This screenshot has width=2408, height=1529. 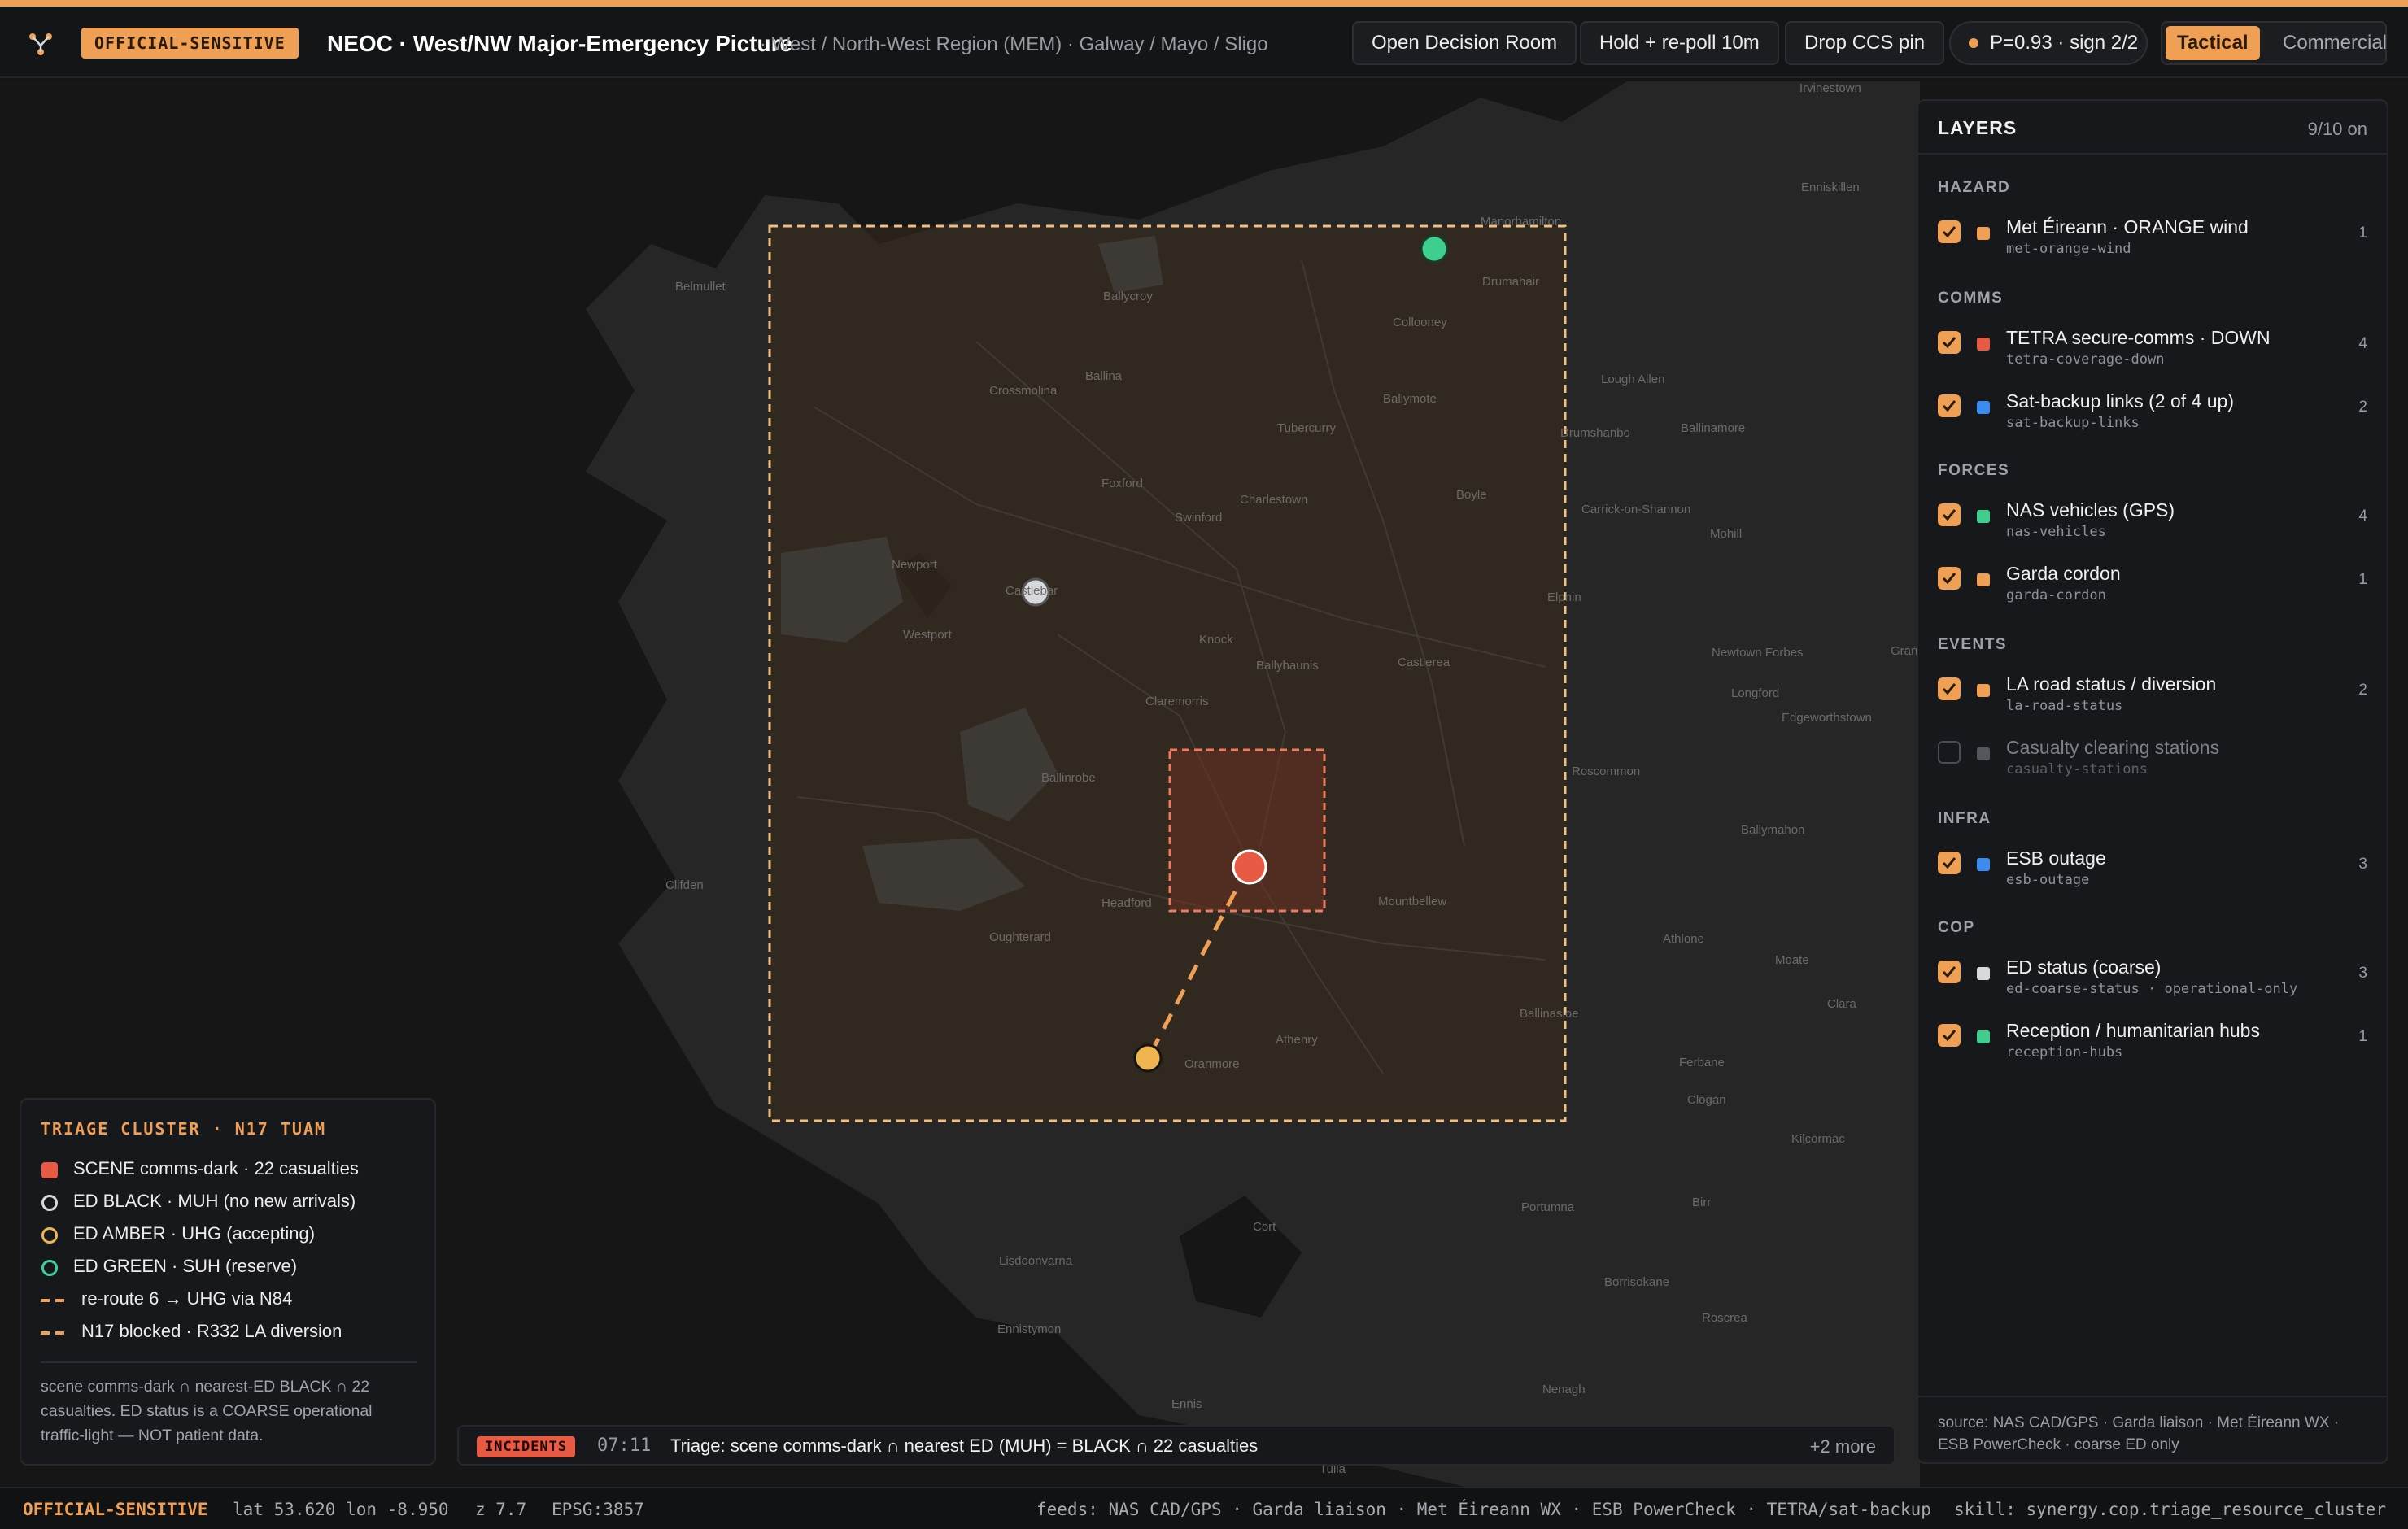 I want to click on layer-id: tetra-coverage-down, so click(x=2086, y=359).